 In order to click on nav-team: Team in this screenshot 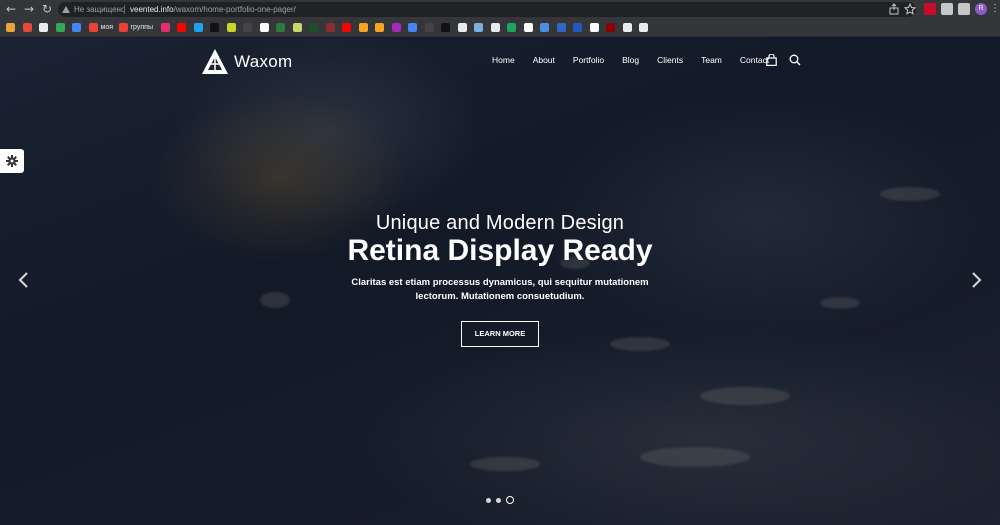, I will do `click(711, 60)`.